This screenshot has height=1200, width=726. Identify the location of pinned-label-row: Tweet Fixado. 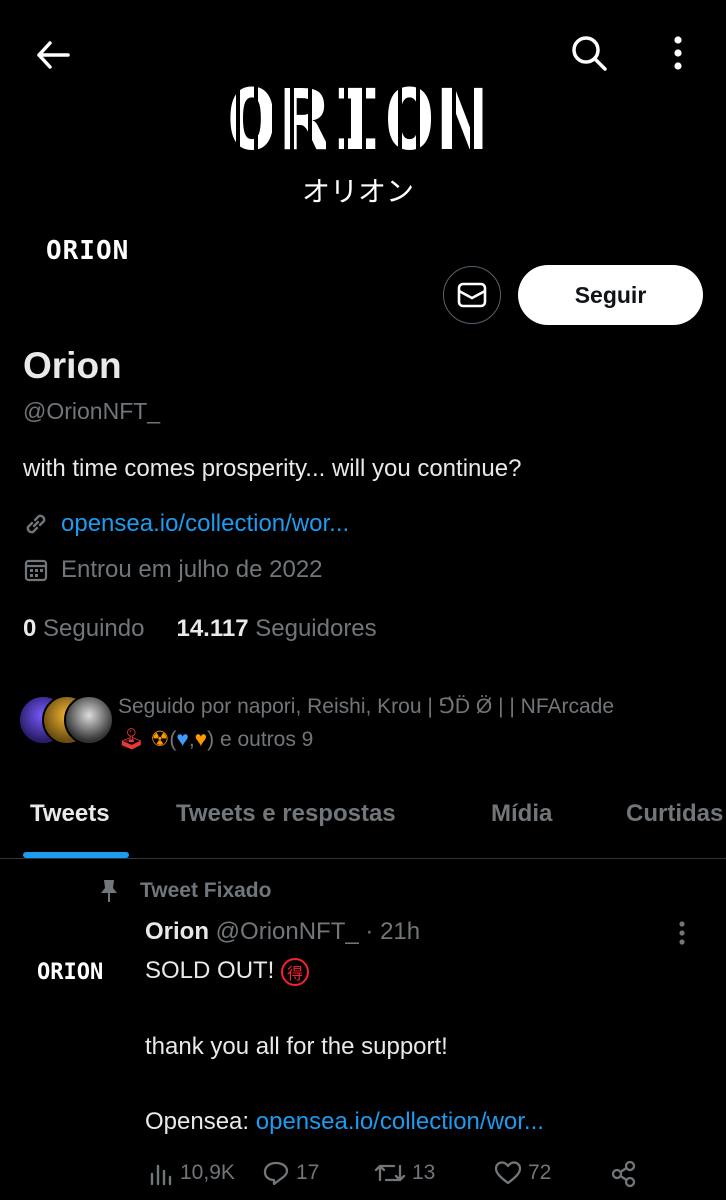
(184, 891).